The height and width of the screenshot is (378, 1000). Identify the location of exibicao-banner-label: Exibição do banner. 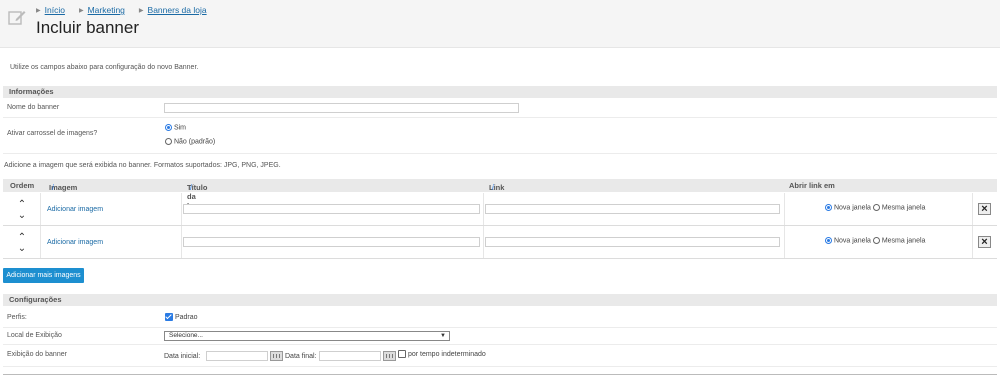
(37, 354).